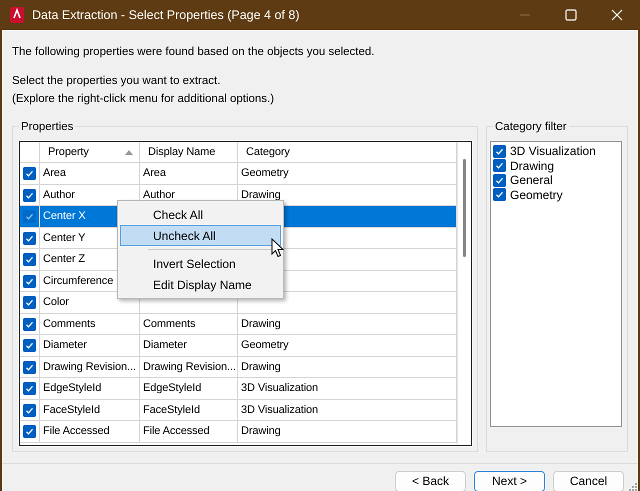  I want to click on filter-label: 3D Visualization, so click(553, 151).